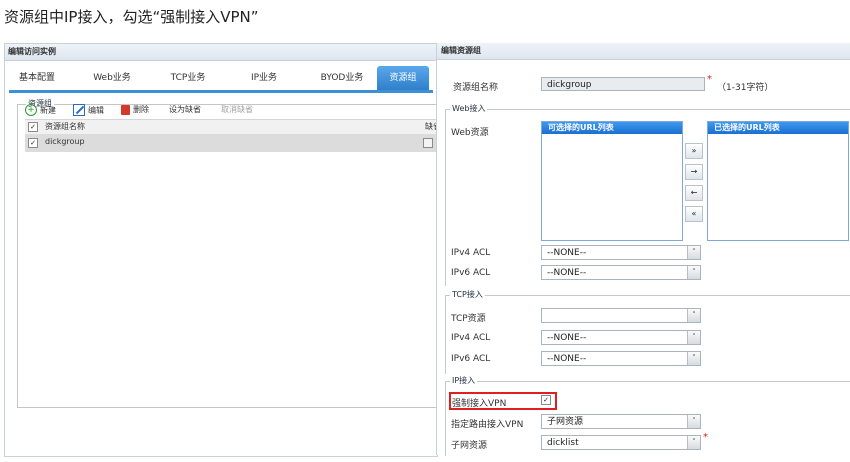 Image resolution: width=850 pixels, height=462 pixels. I want to click on new-button: + 新建, so click(40, 110).